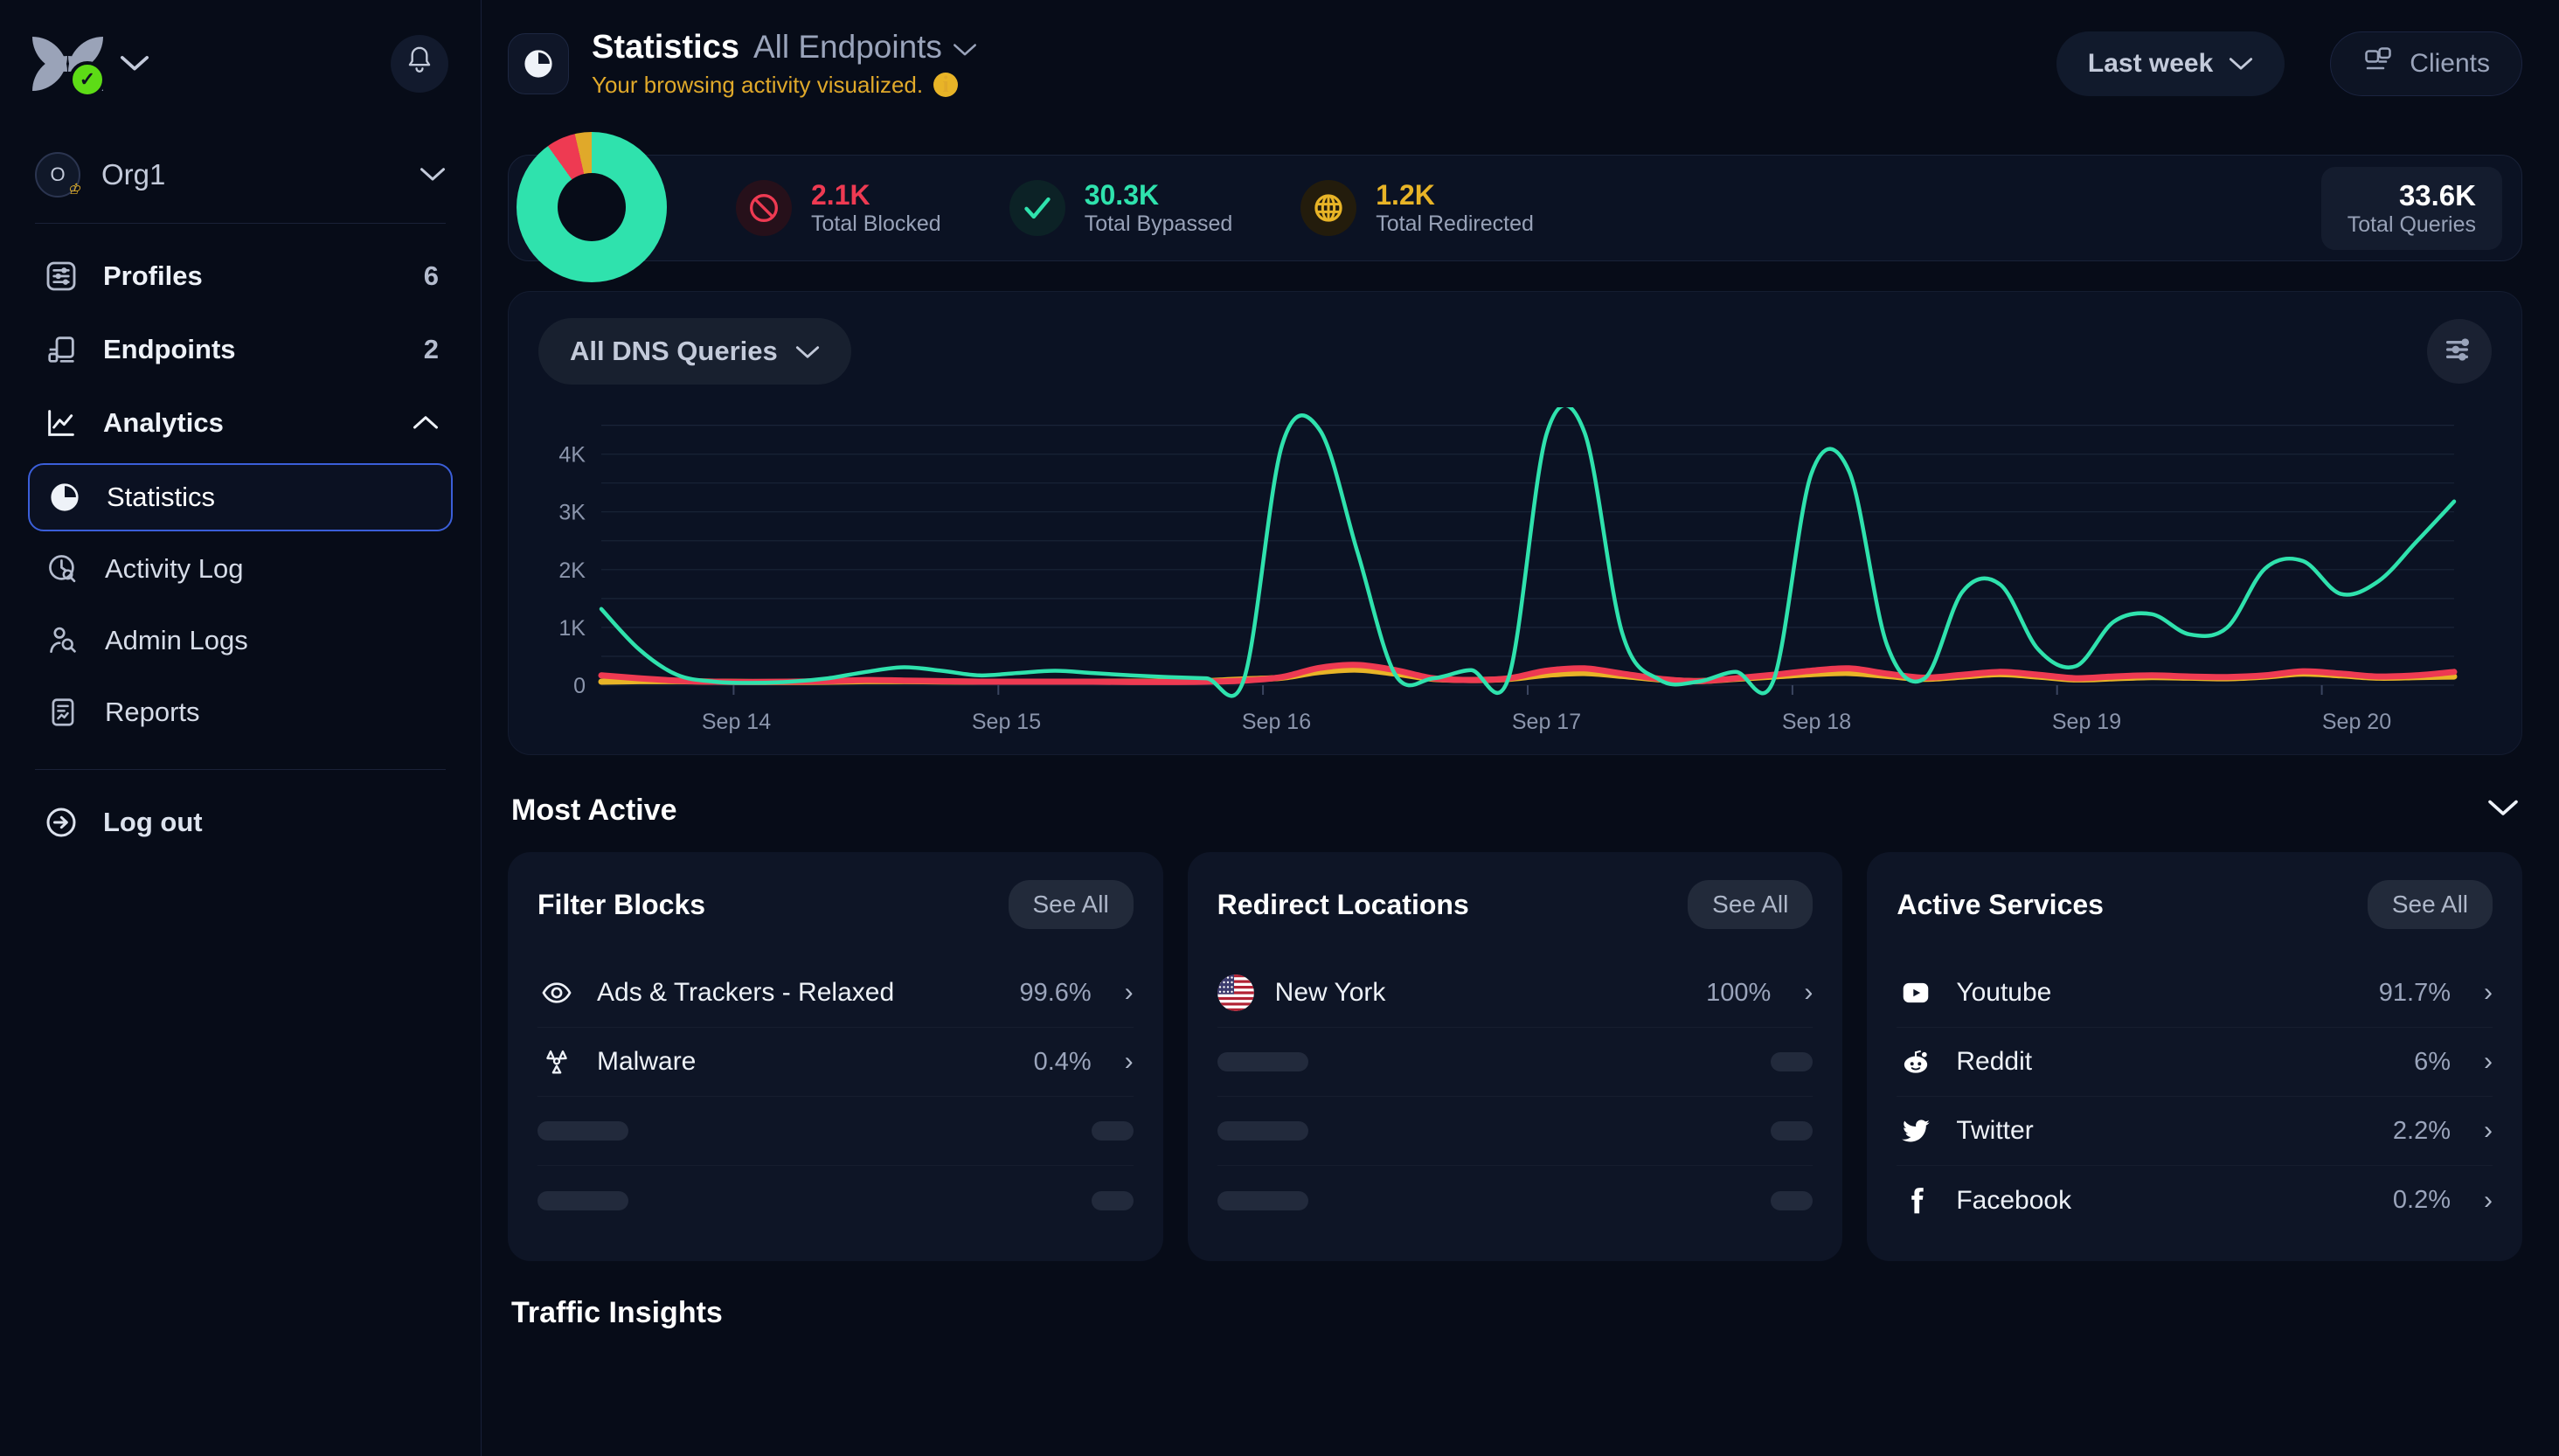  I want to click on sidebar-item-count: 6, so click(431, 275).